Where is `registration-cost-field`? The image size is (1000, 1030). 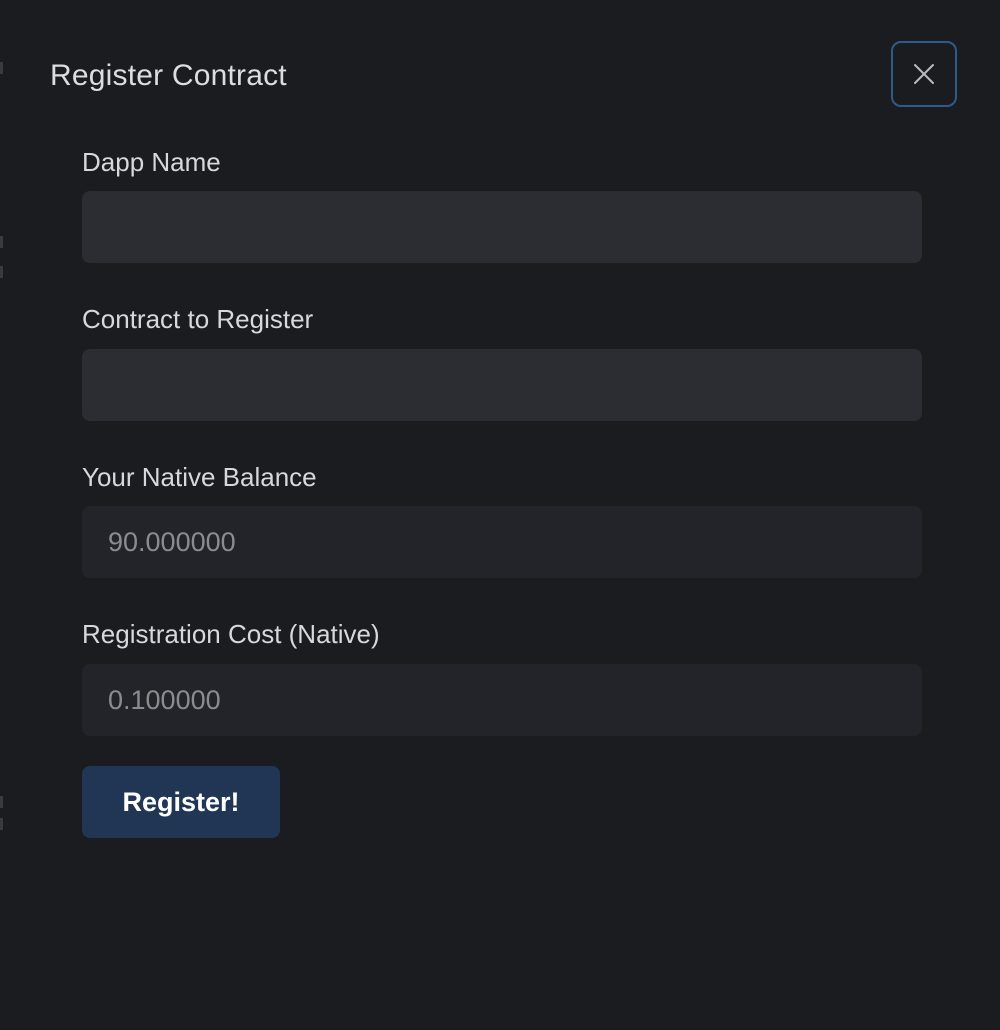
registration-cost-field is located at coordinates (502, 700).